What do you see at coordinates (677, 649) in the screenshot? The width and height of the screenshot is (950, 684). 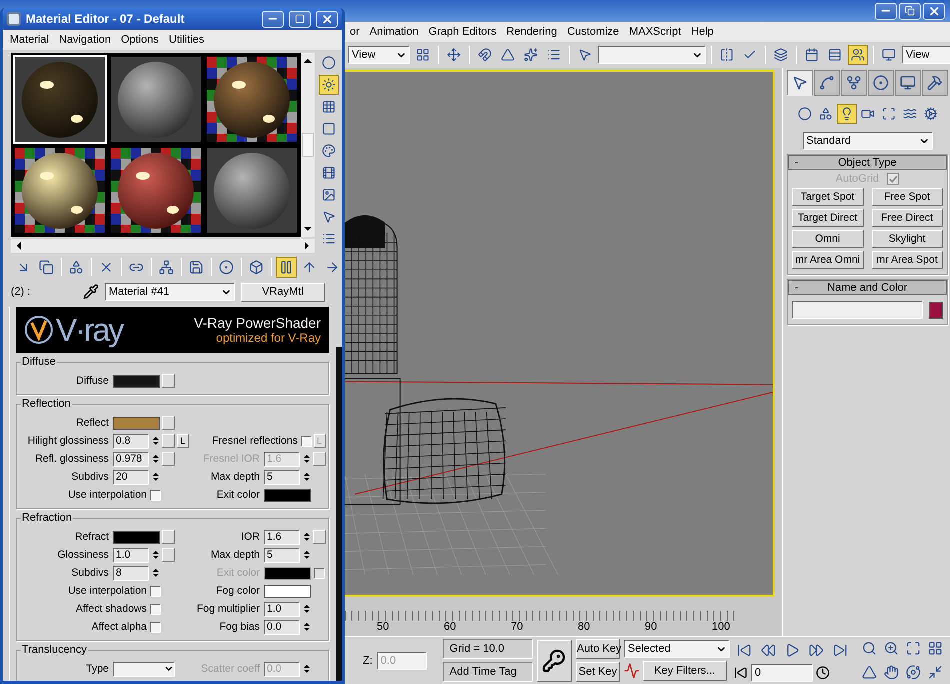 I see `key-mode-dropdown: Selected` at bounding box center [677, 649].